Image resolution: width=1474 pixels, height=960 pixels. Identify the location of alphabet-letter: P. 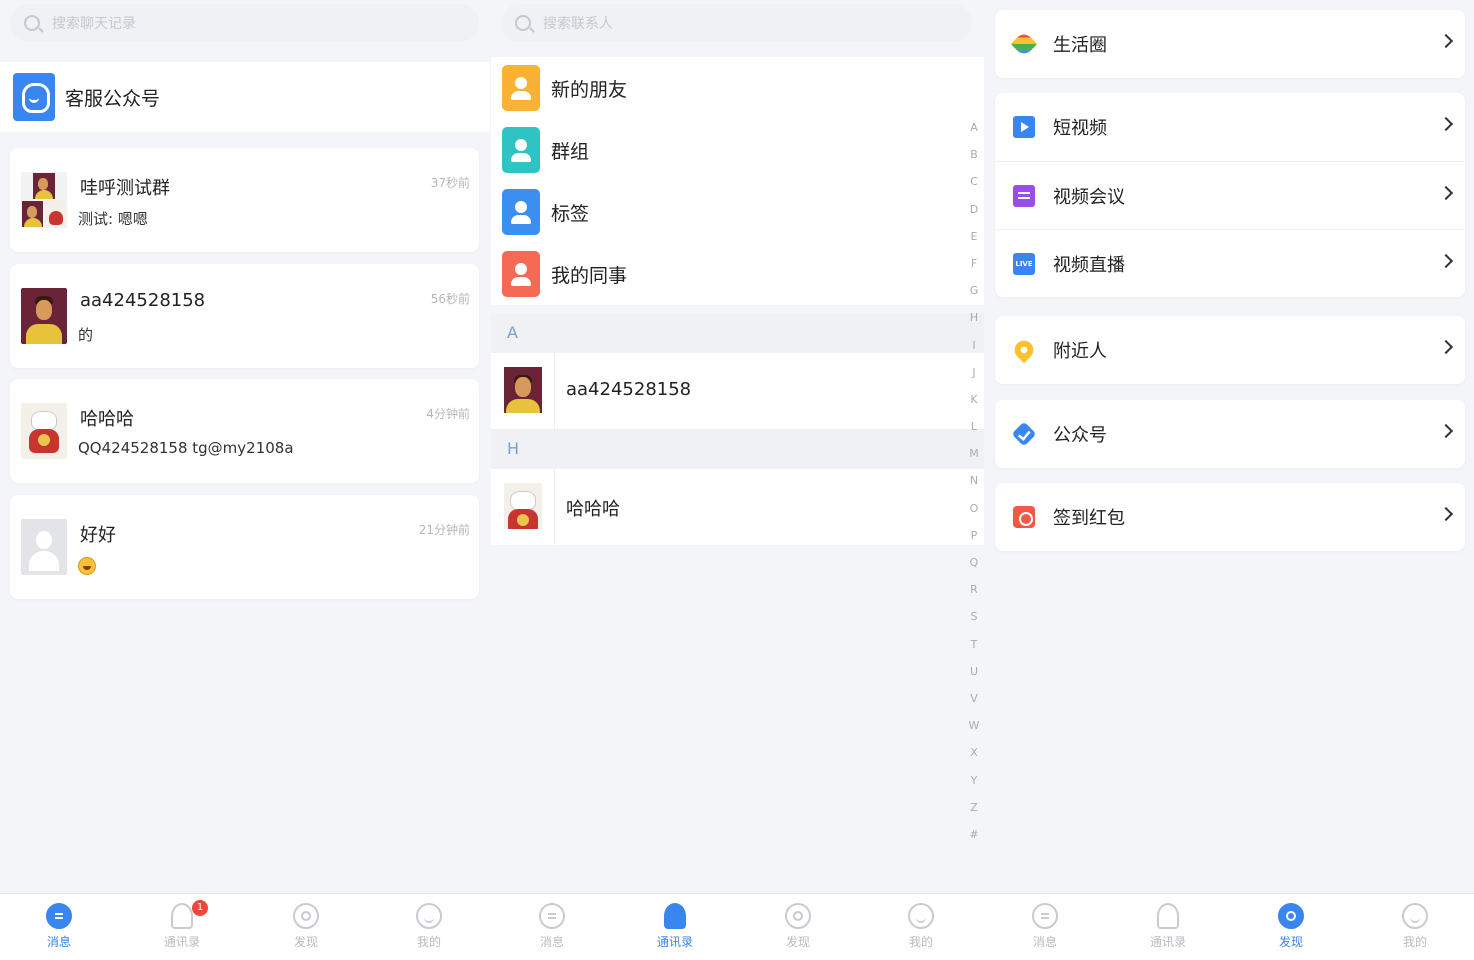
(974, 535).